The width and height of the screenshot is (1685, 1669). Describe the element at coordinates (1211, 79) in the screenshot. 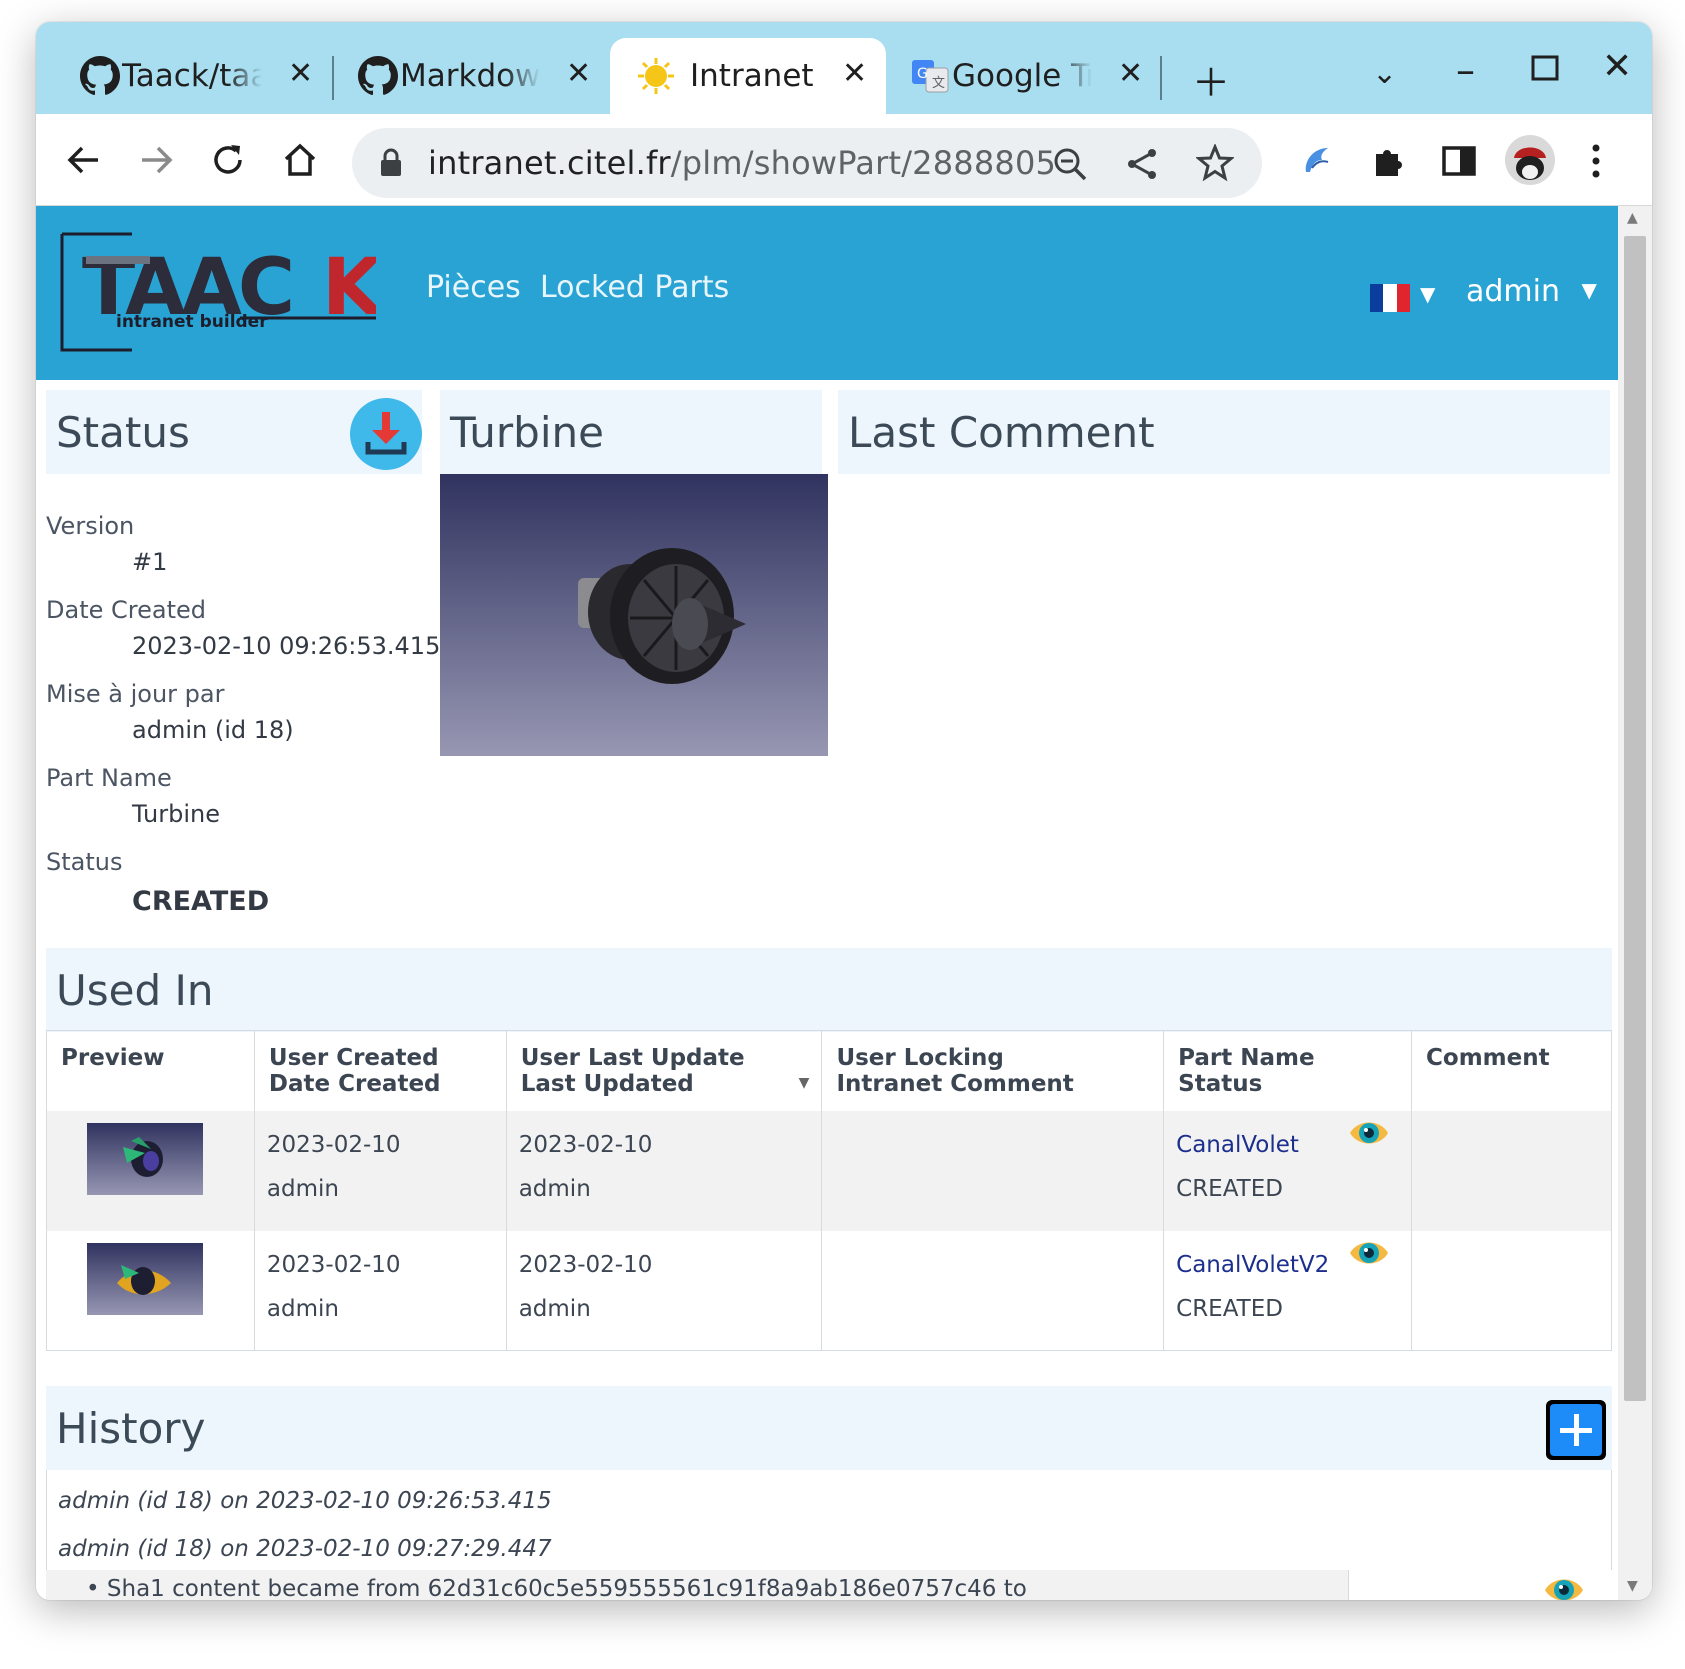

I see `new-tab-button: ＋` at that location.